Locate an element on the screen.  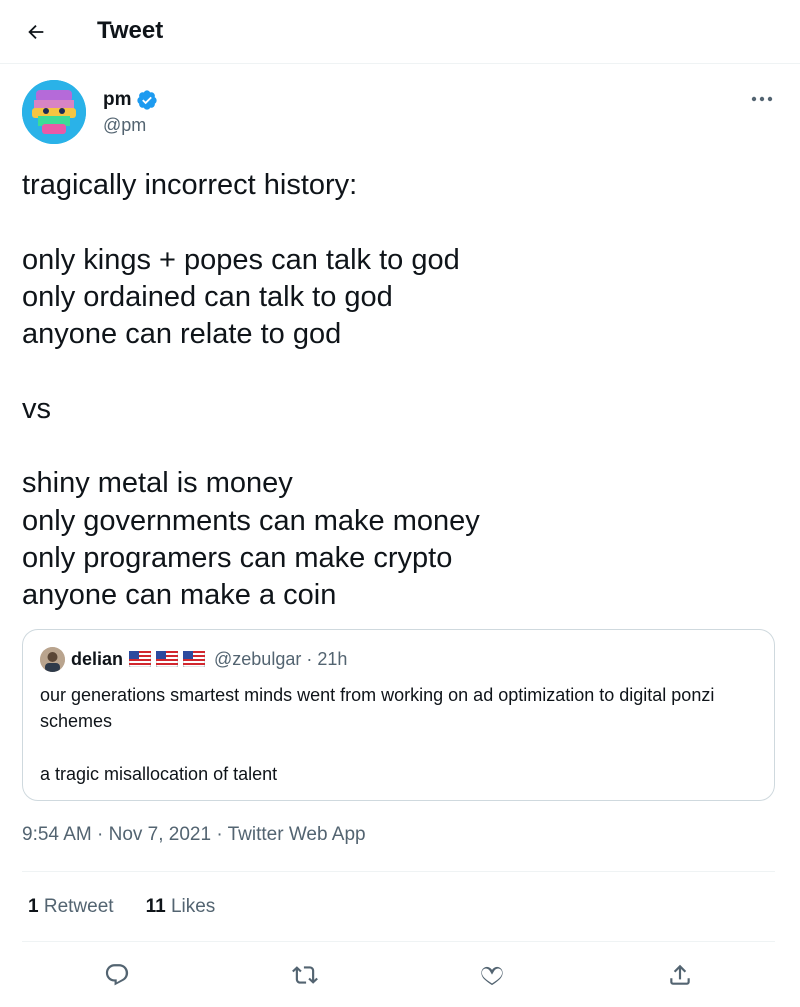
like-count: 11 is located at coordinates (155, 906).